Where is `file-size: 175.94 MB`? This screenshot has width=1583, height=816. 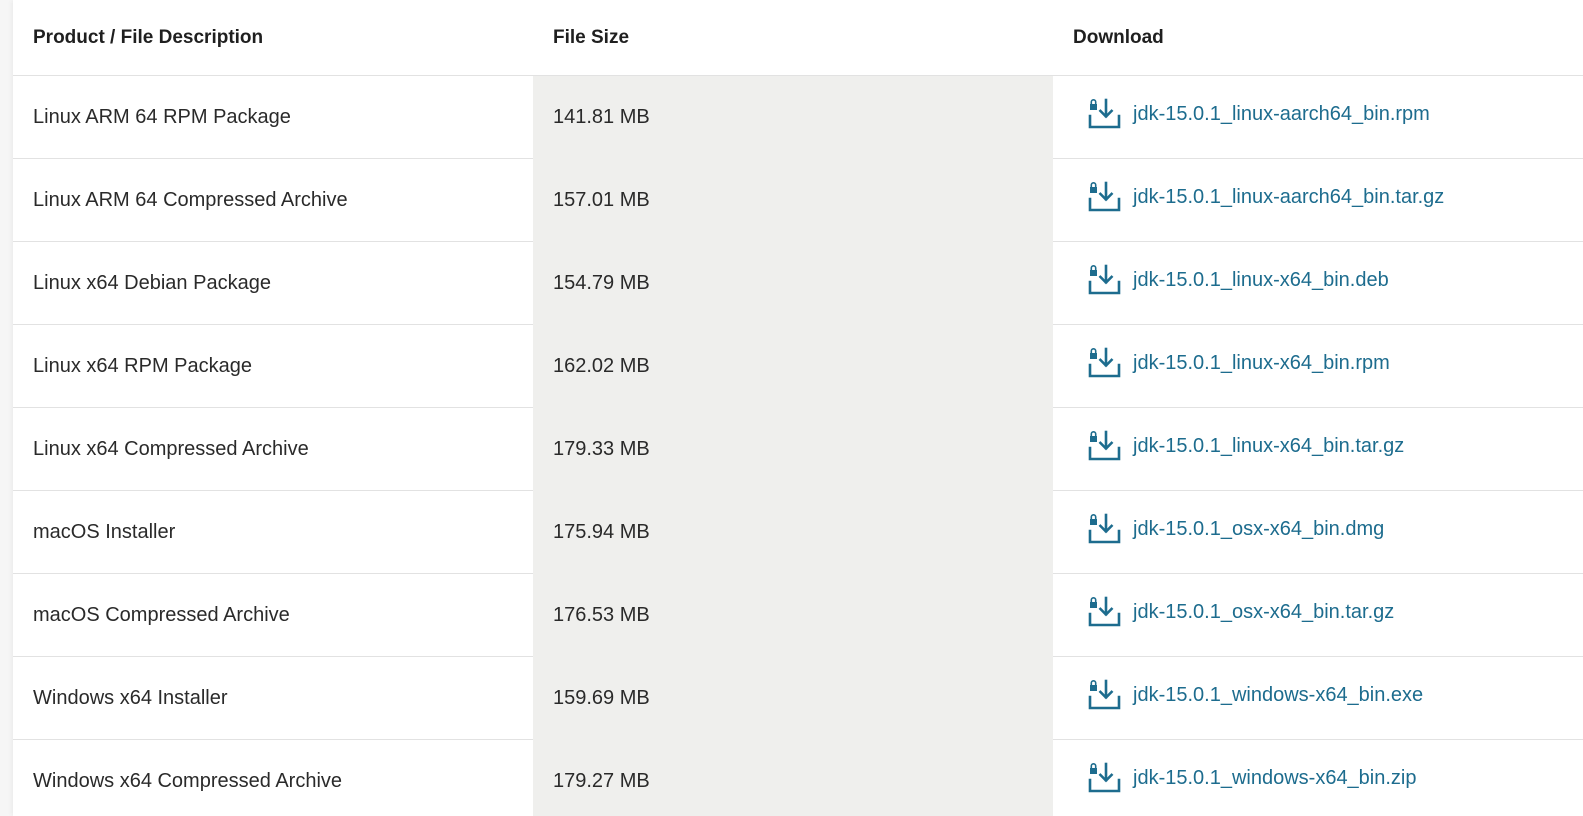 file-size: 175.94 MB is located at coordinates (793, 532).